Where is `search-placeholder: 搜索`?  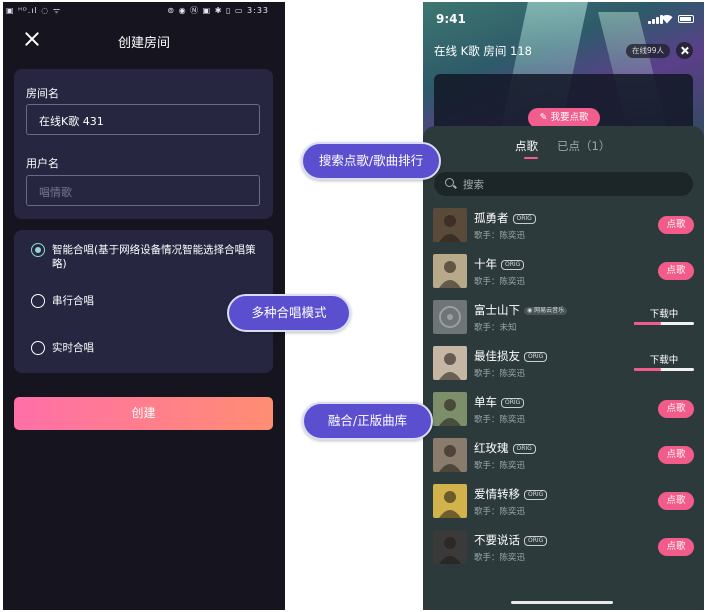 search-placeholder: 搜索 is located at coordinates (473, 185).